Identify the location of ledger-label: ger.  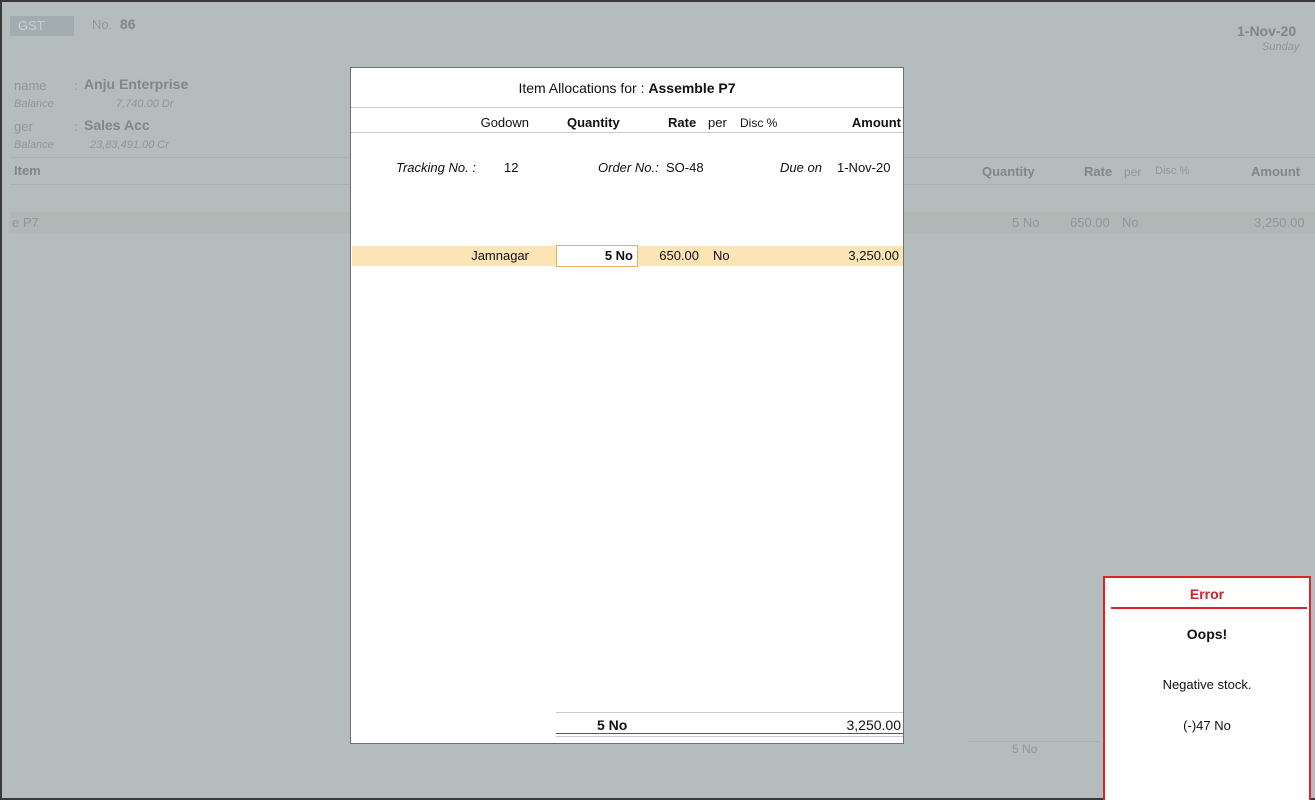
(23, 126).